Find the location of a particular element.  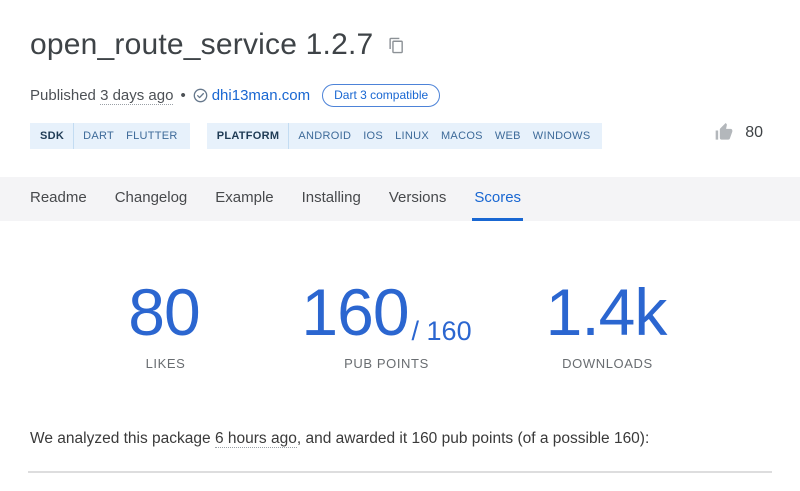

likes-count: 80 is located at coordinates (754, 132).